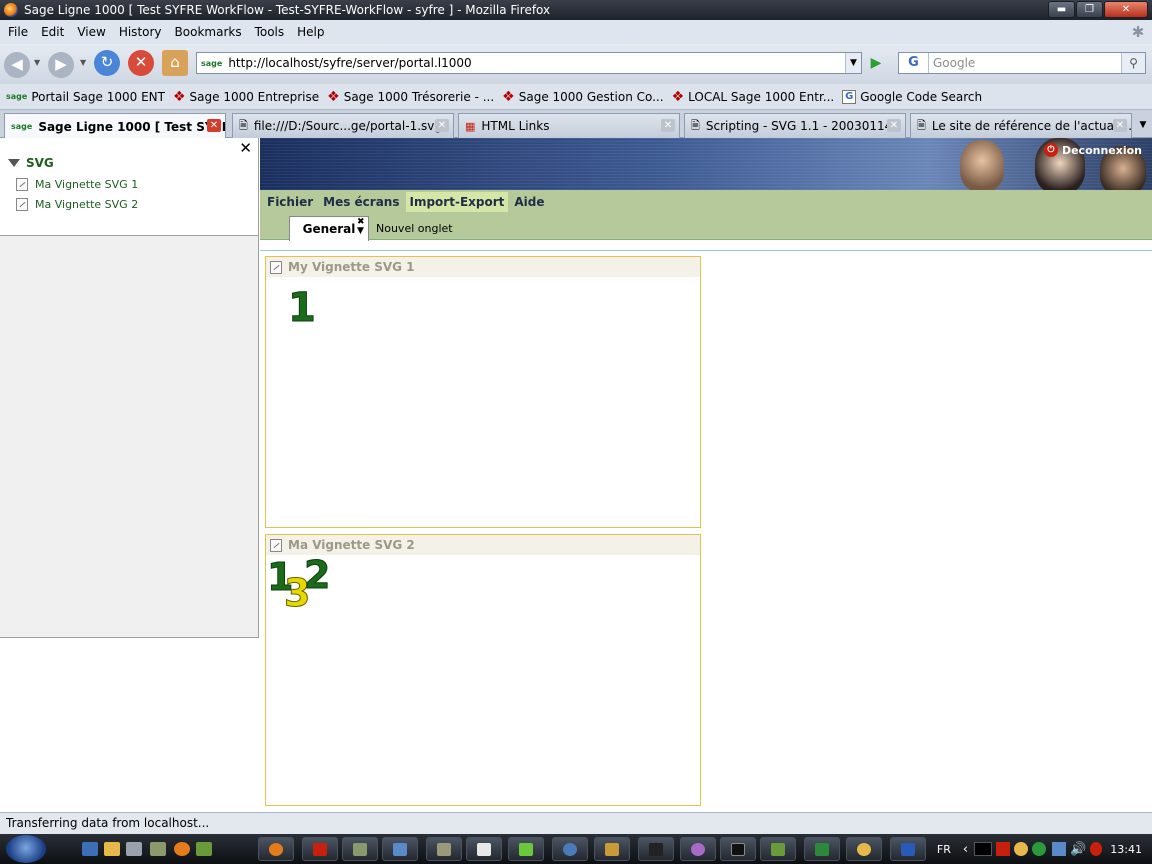  I want to click on close-app-tab-icon: ✖ ▼, so click(361, 227).